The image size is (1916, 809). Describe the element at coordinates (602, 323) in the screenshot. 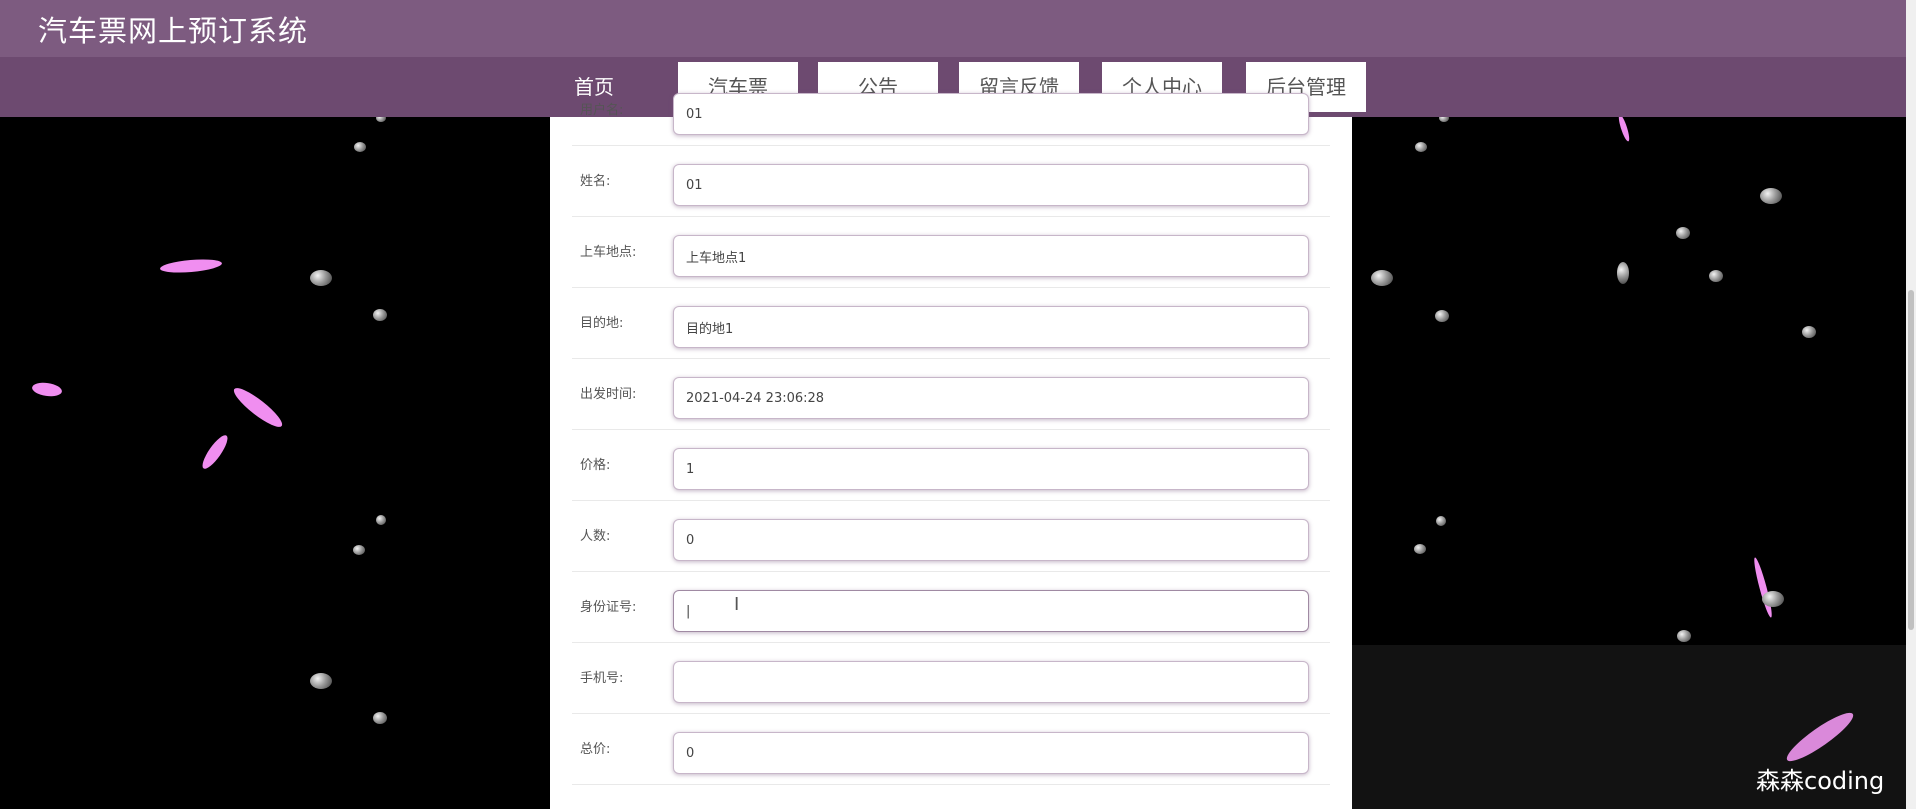

I see `destination-label: 目的地:` at that location.